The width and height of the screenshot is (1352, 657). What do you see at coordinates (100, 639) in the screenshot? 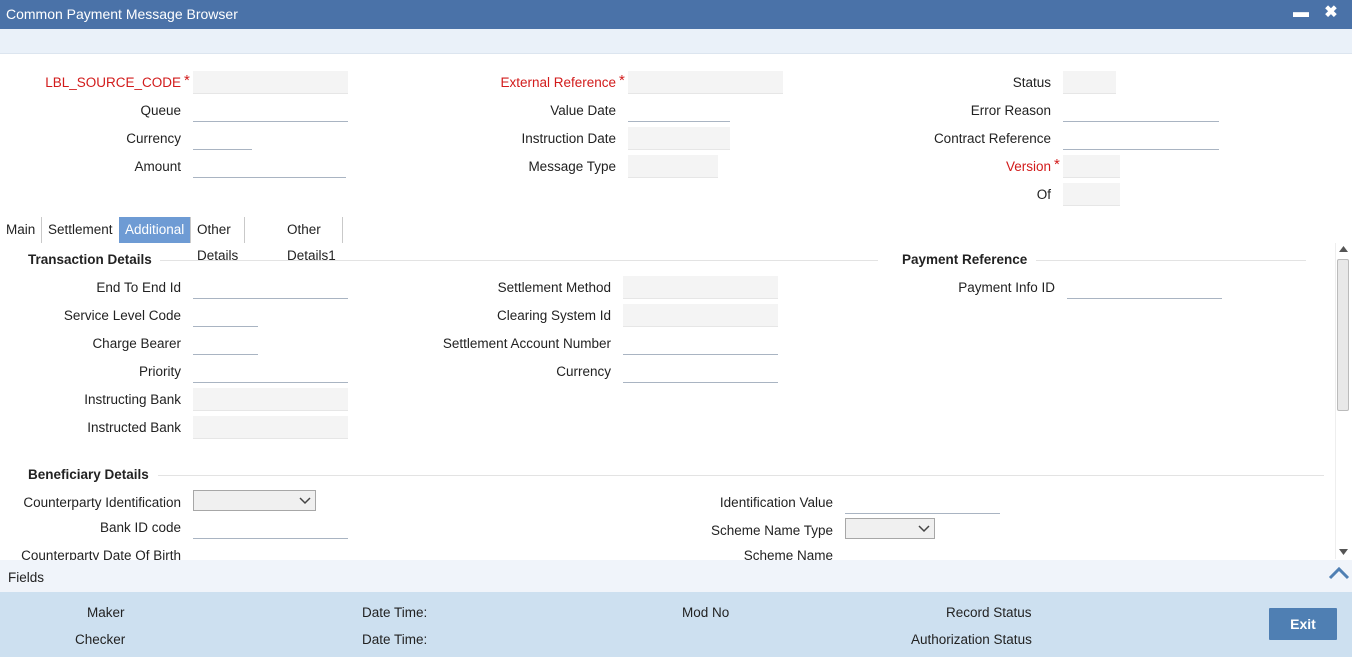
I see `checker-label: Checker` at bounding box center [100, 639].